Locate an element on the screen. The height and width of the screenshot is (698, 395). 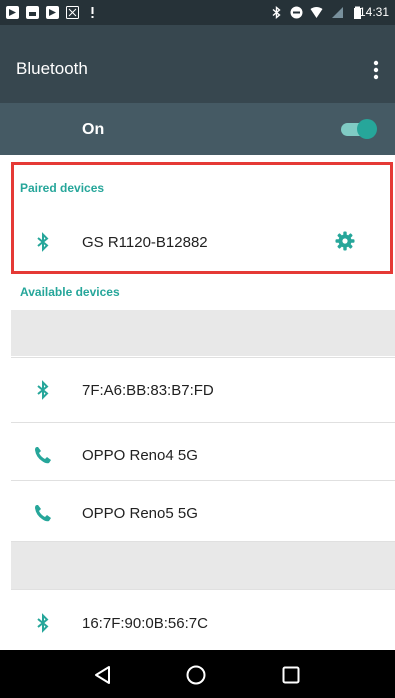
bluetooth-switch is located at coordinates (359, 129).